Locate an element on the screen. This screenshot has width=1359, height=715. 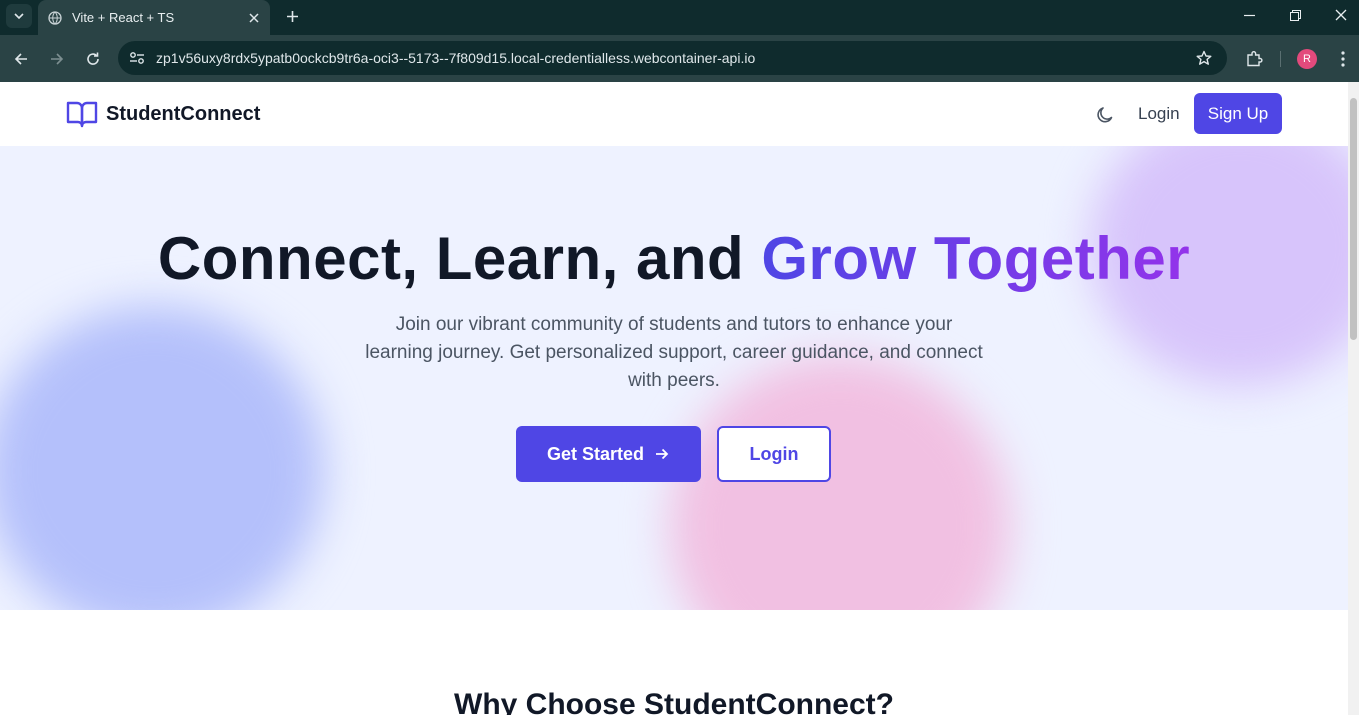
browser-tab-active: Vite + React + TS is located at coordinates (154, 17).